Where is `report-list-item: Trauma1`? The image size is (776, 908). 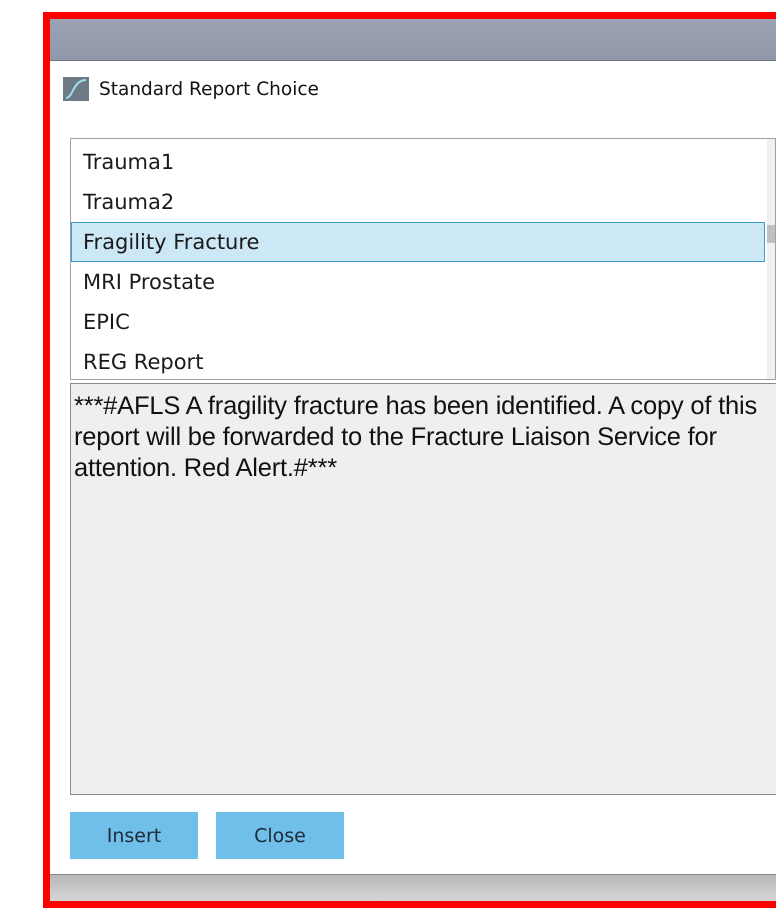
report-list-item: Trauma1 is located at coordinates (418, 162).